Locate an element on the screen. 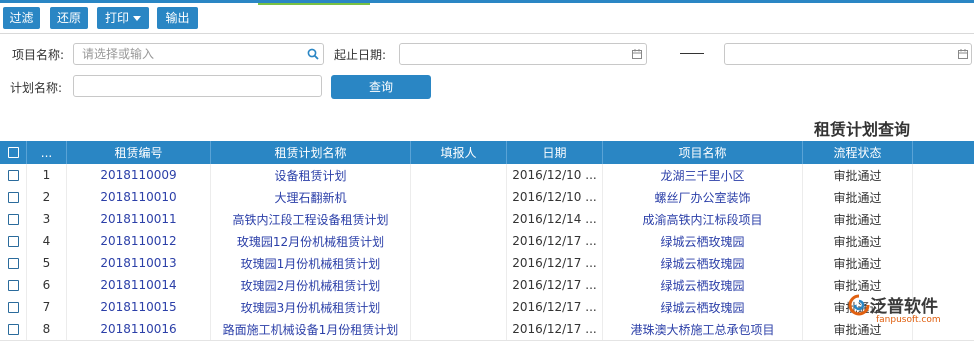 Image resolution: width=974 pixels, height=341 pixels. project-name-link: 龙湖三千里小区 is located at coordinates (703, 175).